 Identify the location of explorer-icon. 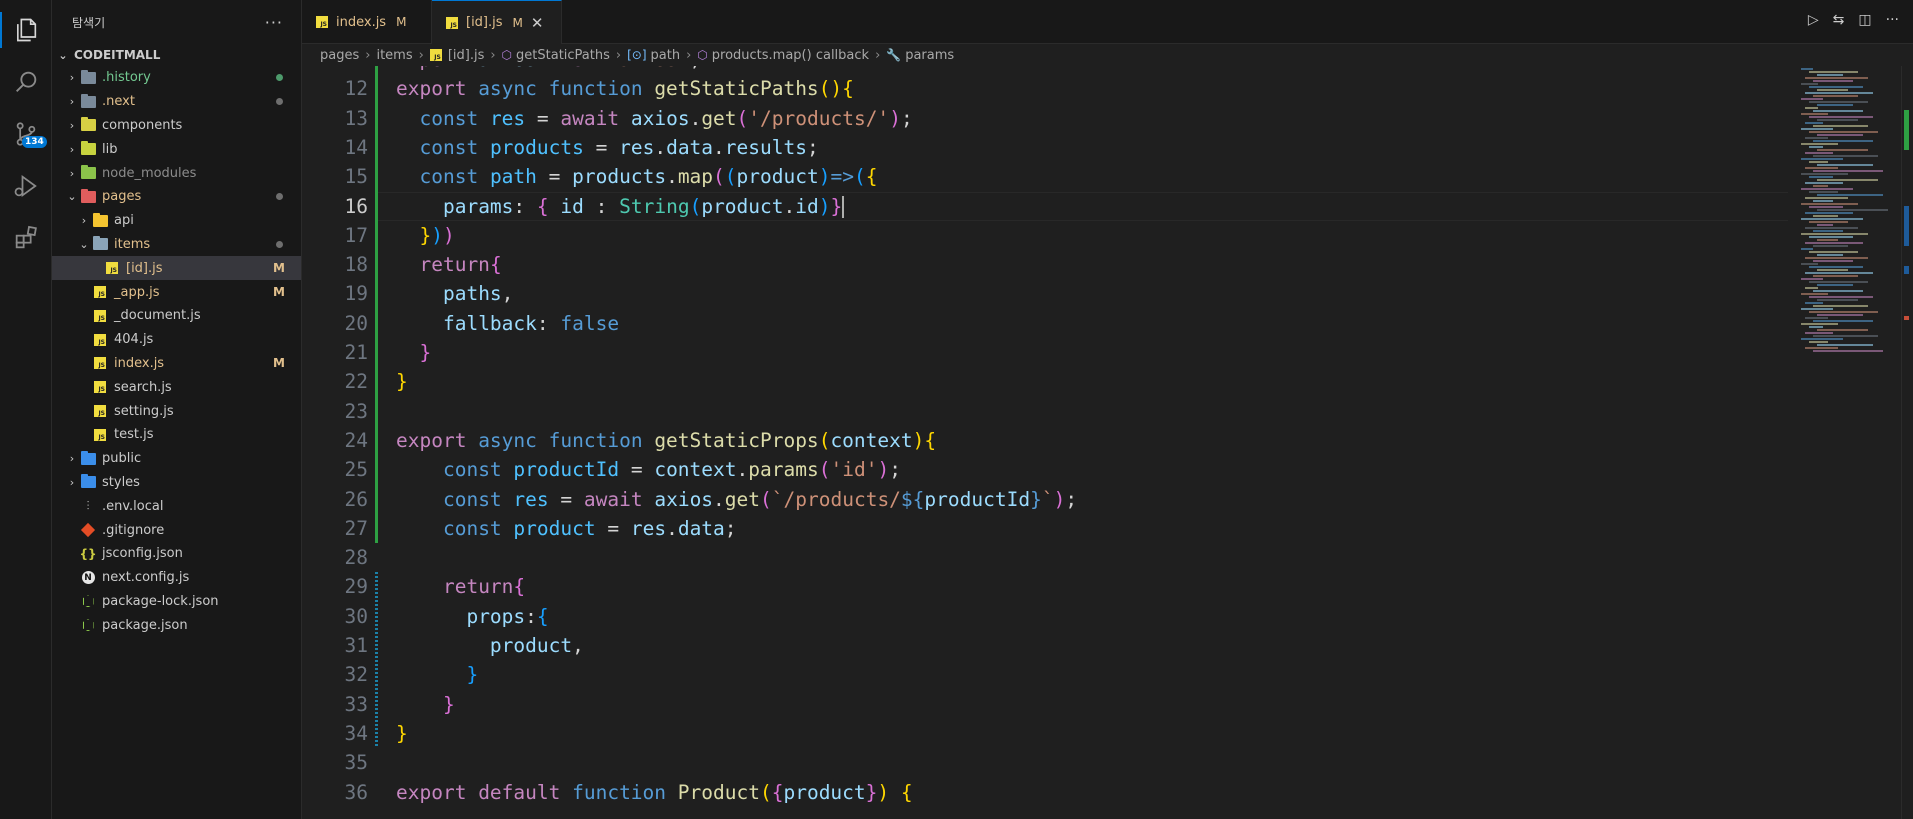
(26, 30).